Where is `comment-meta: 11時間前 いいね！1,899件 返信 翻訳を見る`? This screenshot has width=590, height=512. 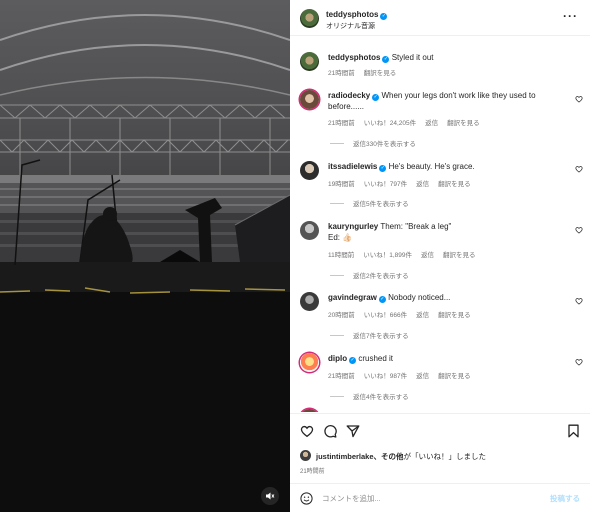 comment-meta: 11時間前 いいね！1,899件 返信 翻訳を見る is located at coordinates (402, 254).